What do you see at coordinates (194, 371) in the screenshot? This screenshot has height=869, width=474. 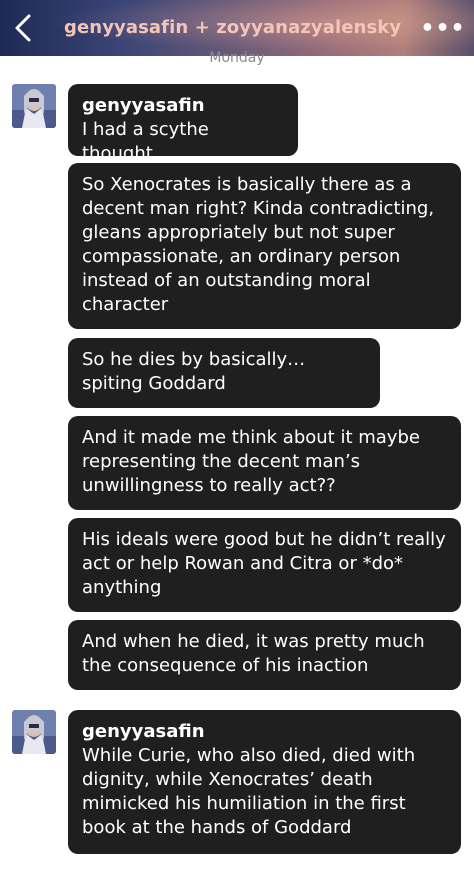 I see `message-text: So he dies by basically… spiting Goddard` at bounding box center [194, 371].